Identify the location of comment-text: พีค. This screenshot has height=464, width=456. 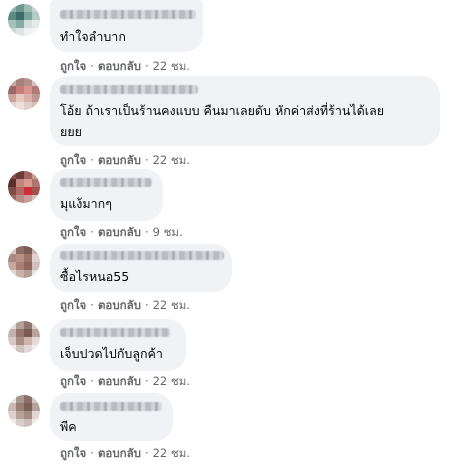
(68, 426).